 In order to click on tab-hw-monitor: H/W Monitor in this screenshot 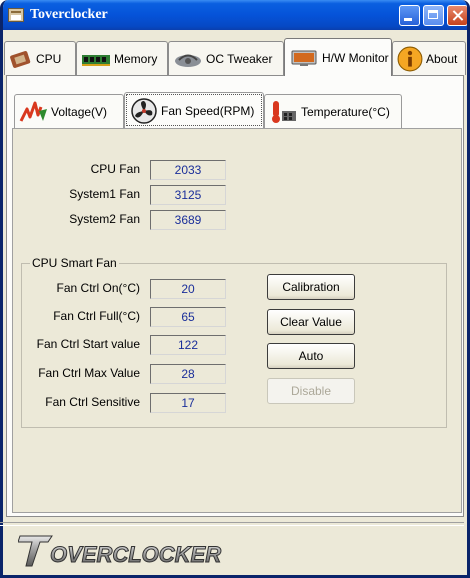, I will do `click(338, 57)`.